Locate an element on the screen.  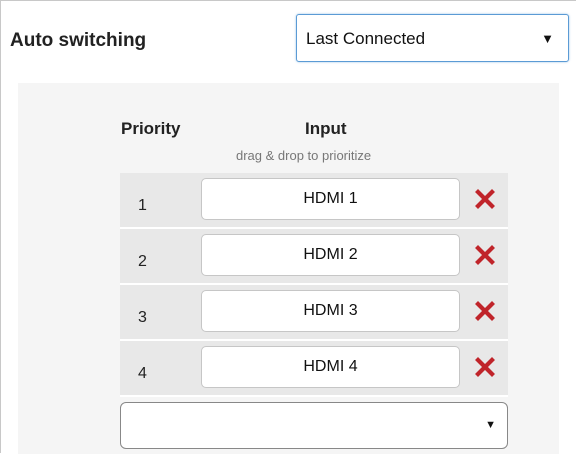
input-item-draggable: HDMI 2 is located at coordinates (330, 255).